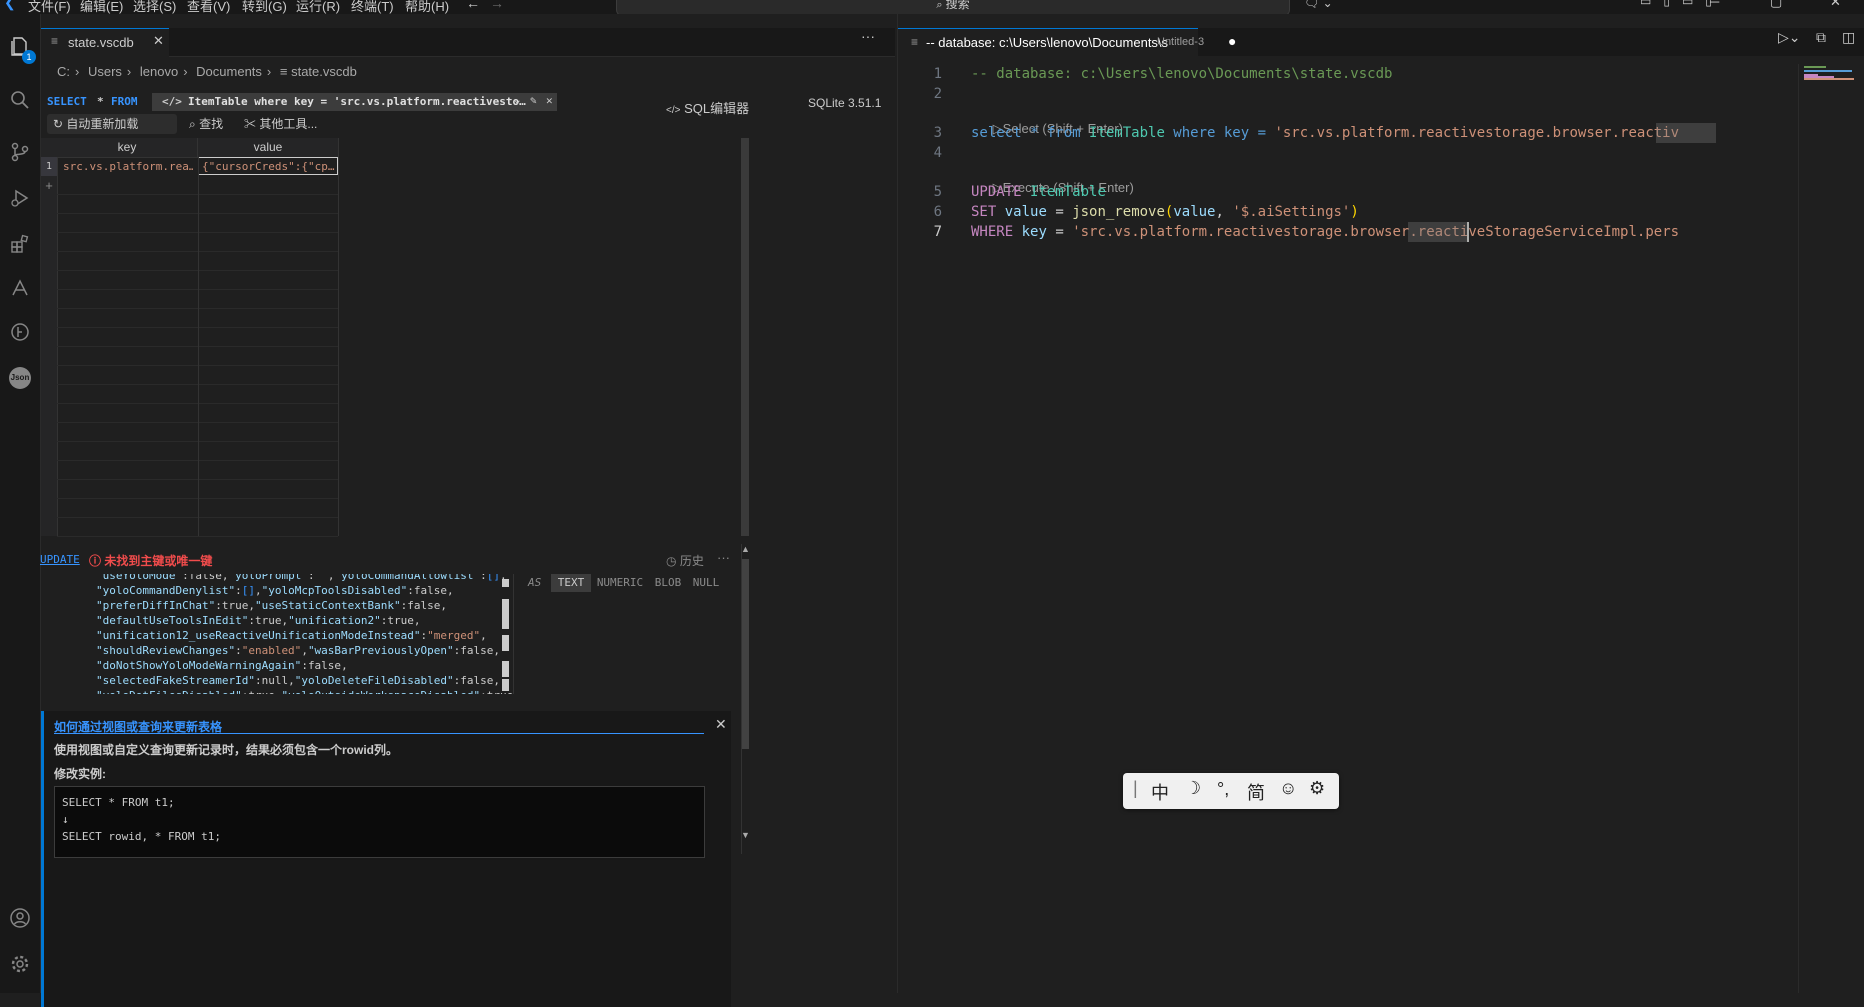 This screenshot has width=1864, height=1007. Describe the element at coordinates (868, 36) in the screenshot. I see `more-actions-icon: ···` at that location.